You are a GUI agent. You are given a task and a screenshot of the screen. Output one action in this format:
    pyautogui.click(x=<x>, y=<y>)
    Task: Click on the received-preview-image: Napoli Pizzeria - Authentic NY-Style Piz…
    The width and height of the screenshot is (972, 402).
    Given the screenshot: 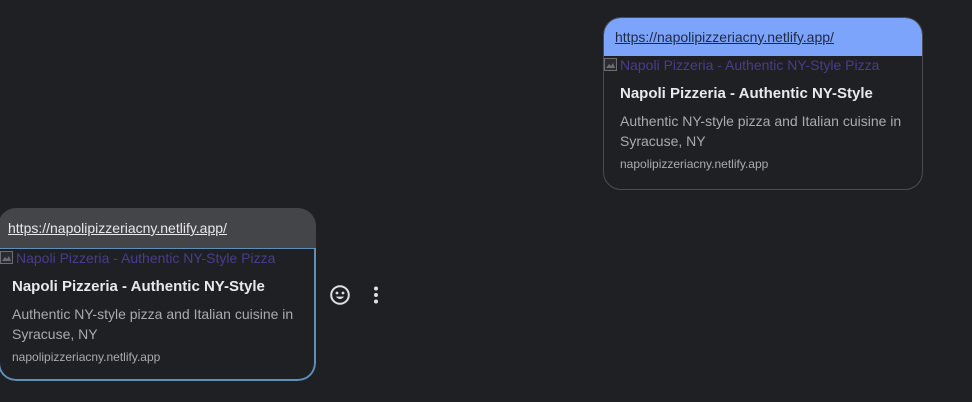 What is the action you would take?
    pyautogui.click(x=157, y=257)
    